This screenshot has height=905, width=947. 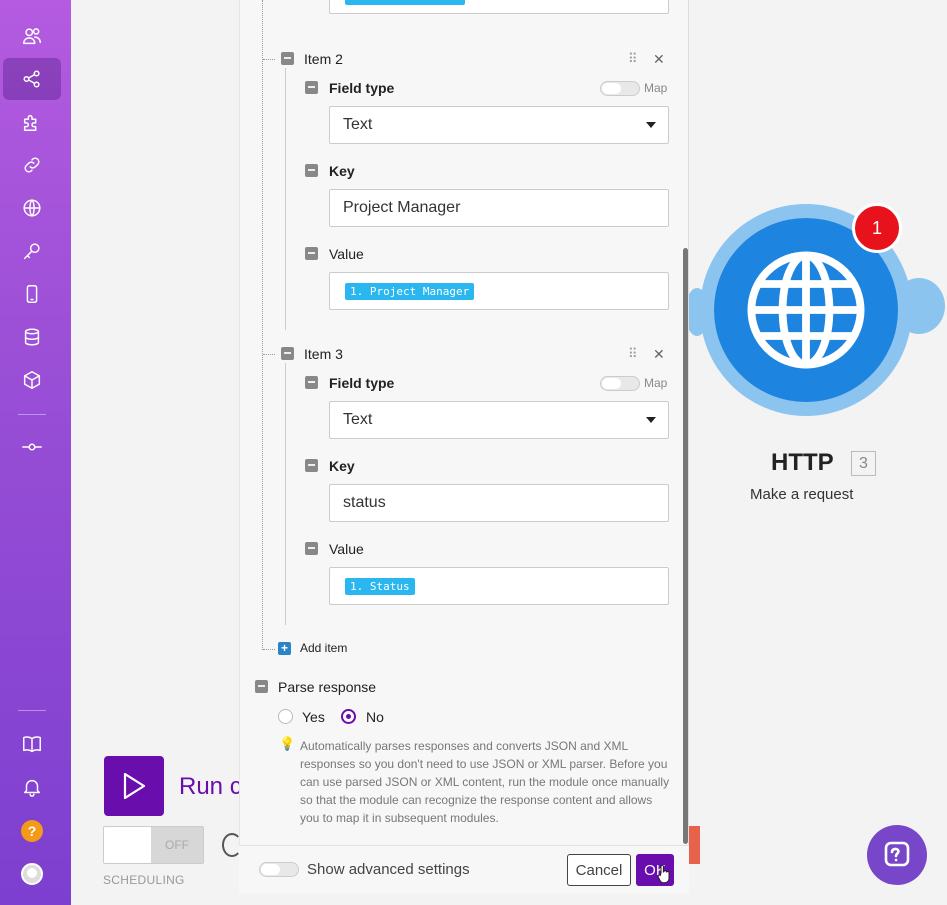 What do you see at coordinates (388, 869) in the screenshot?
I see `advanced-settings-label: Show advanced settings` at bounding box center [388, 869].